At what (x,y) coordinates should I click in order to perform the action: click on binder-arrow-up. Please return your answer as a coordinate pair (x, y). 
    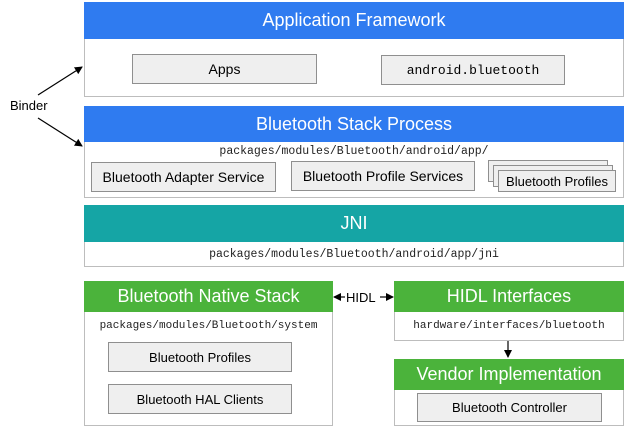
    Looking at the image, I should click on (60, 81).